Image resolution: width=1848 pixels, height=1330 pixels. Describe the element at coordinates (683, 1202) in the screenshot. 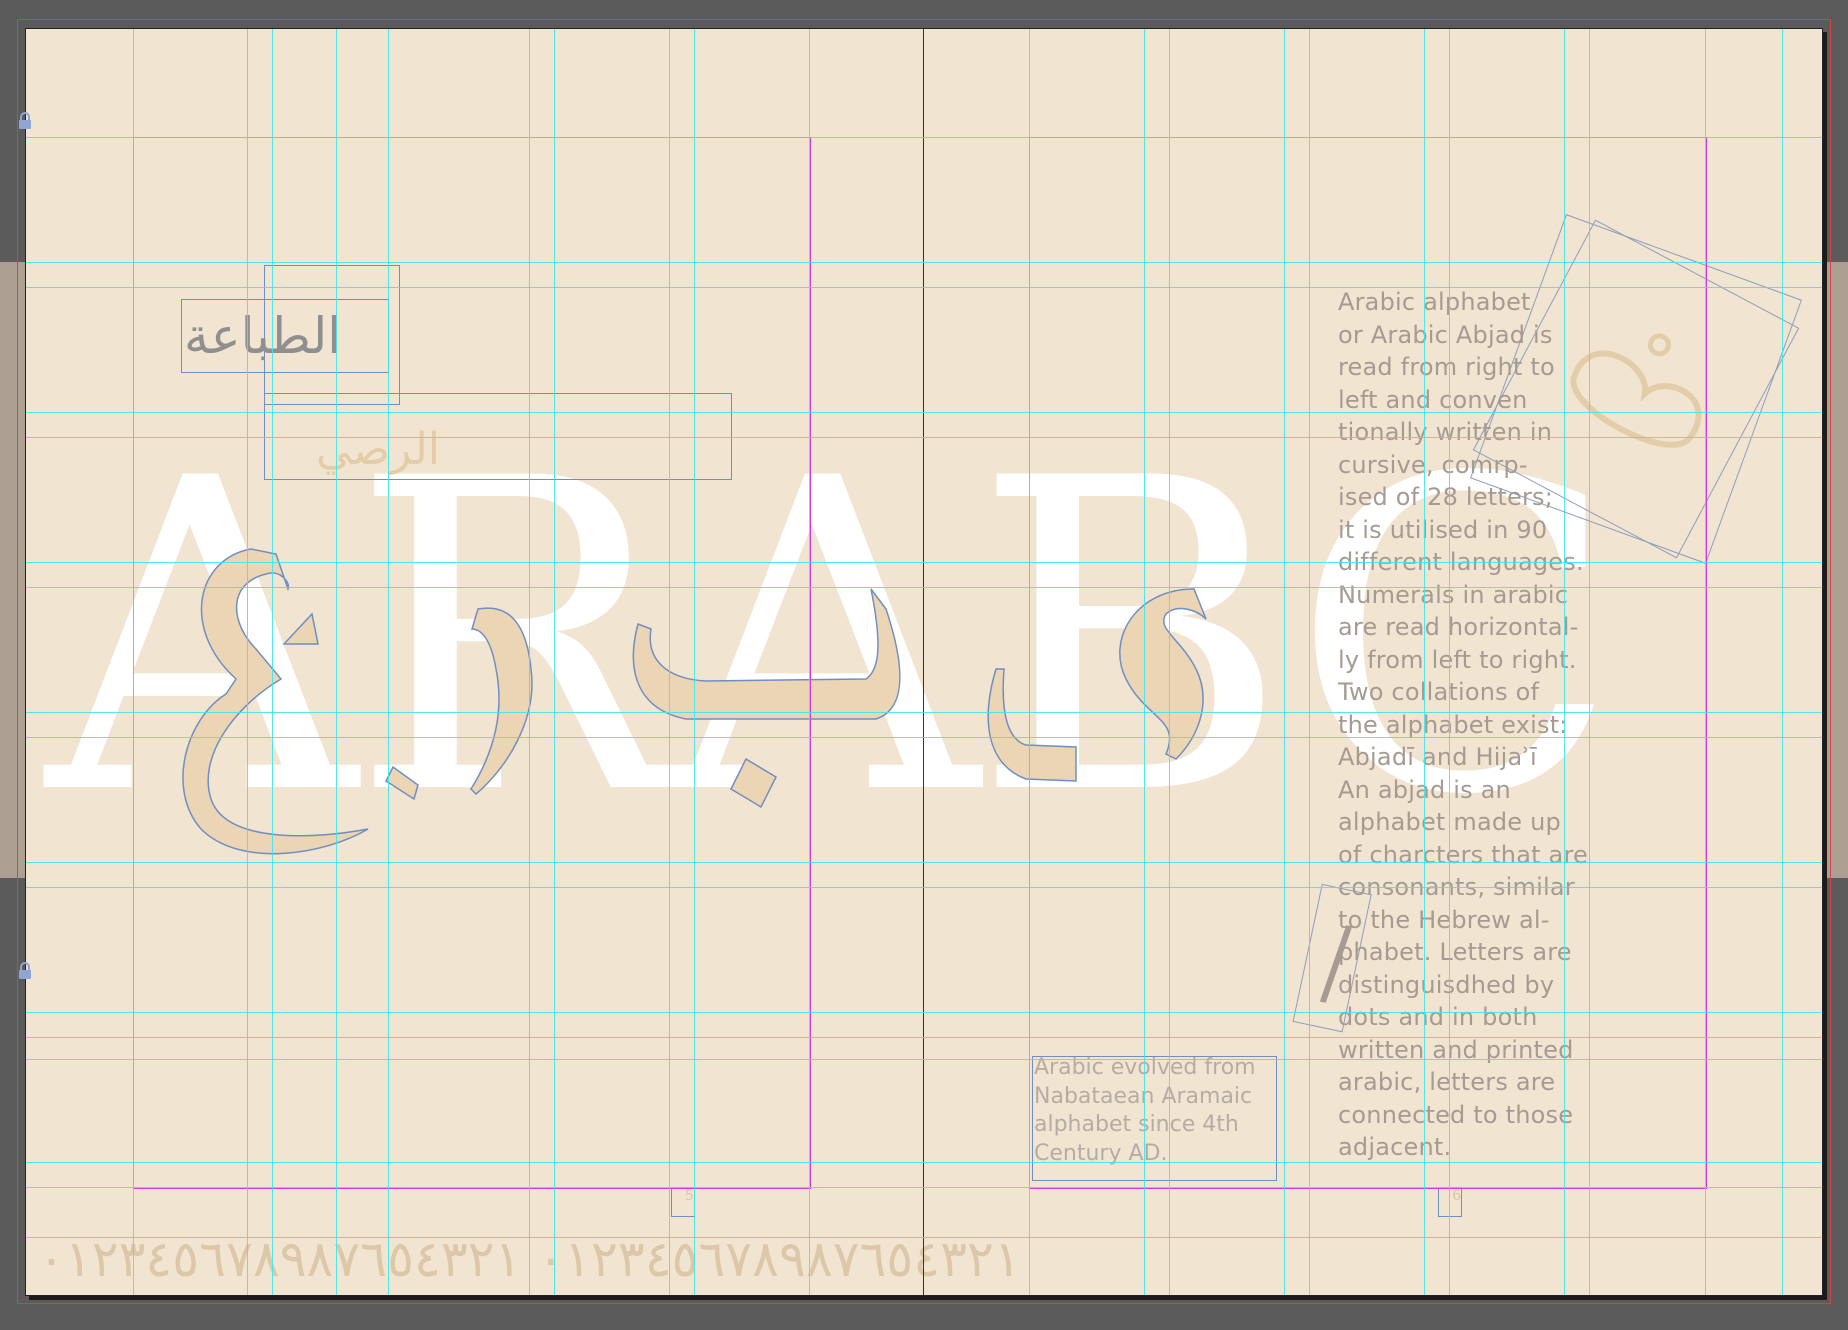

I see `page-number-left: 5` at that location.